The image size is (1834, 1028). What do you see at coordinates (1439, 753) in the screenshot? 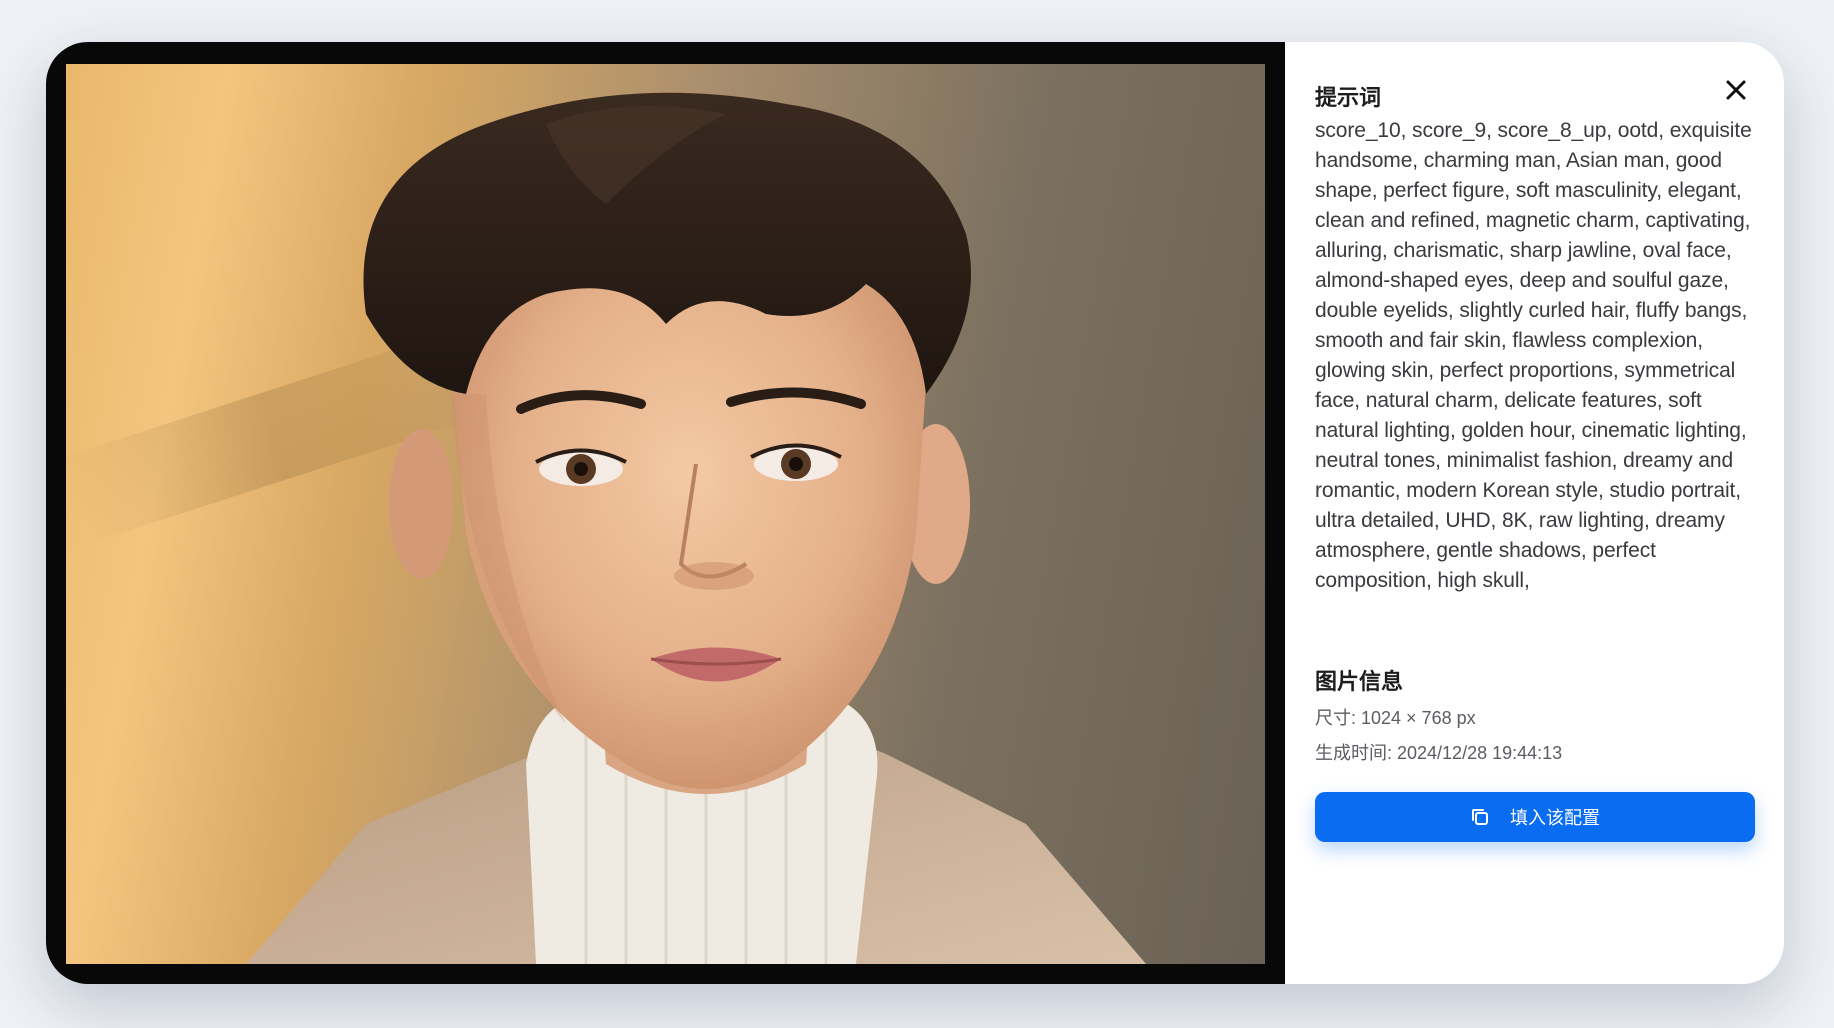
I see `generation-time-info: 生成时间: 2024/12/28 19:44:13` at bounding box center [1439, 753].